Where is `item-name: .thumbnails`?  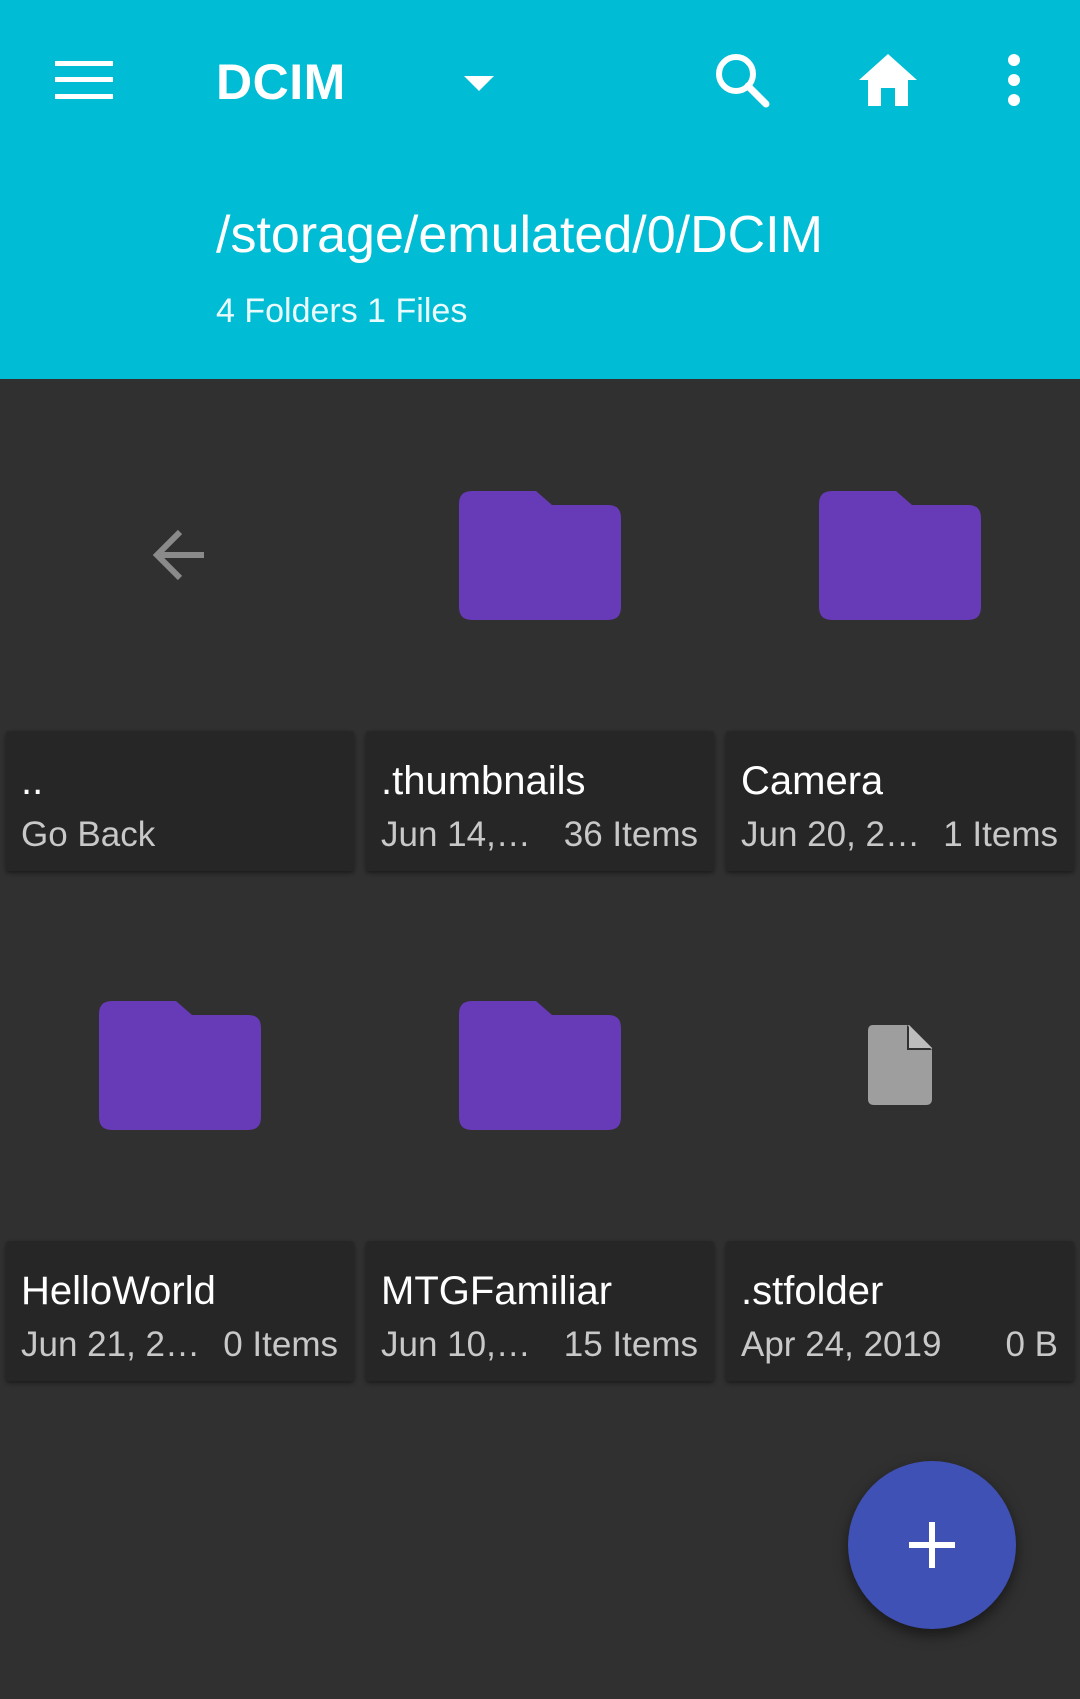
item-name: .thumbnails is located at coordinates (483, 781).